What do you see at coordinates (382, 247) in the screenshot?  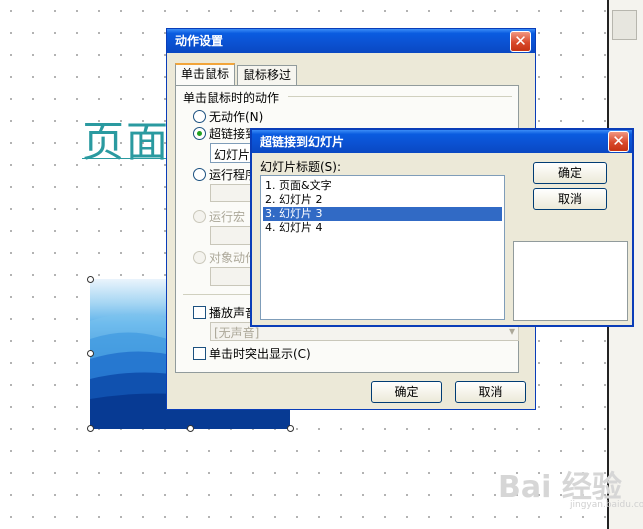 I see `slide-title-list: 1. 页面&文字 2. 幻灯片 2 3. 幻灯片 3 4. 幻灯片 4` at bounding box center [382, 247].